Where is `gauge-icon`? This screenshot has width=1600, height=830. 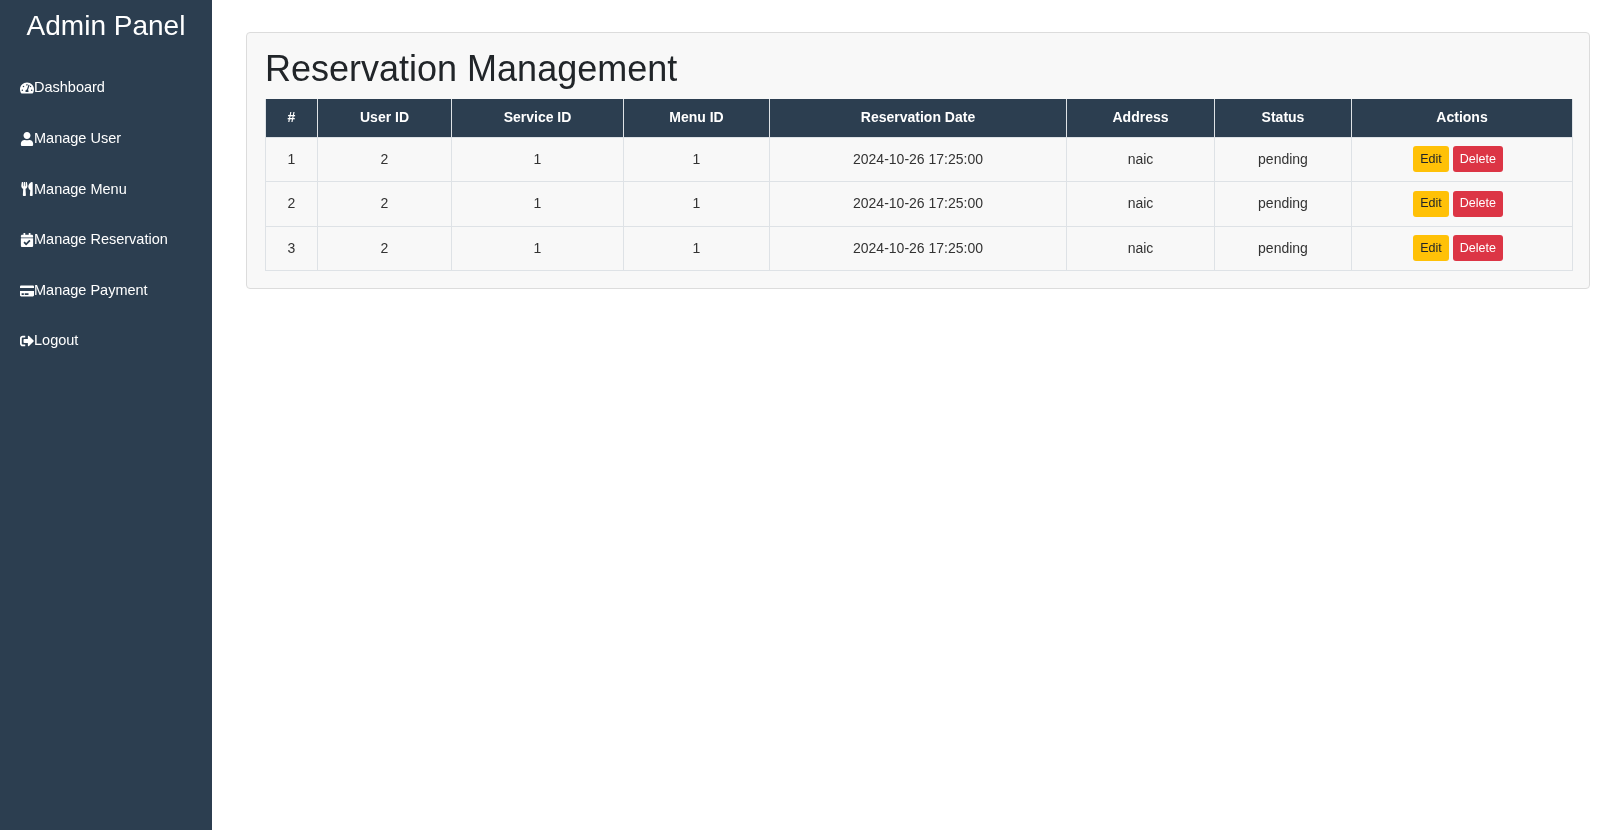 gauge-icon is located at coordinates (27, 88).